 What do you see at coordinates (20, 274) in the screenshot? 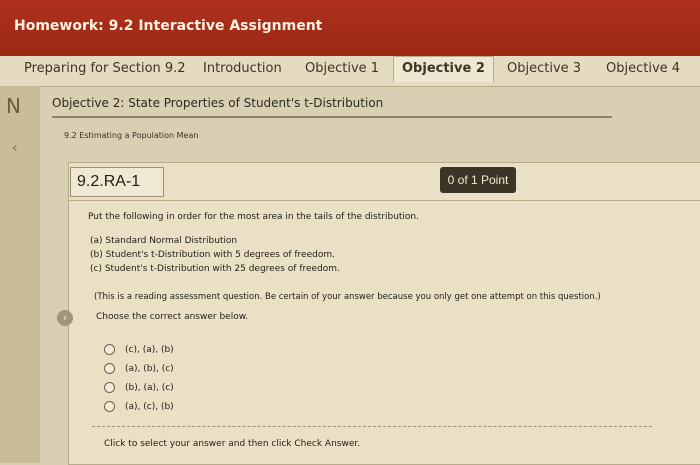
I see `left-panel-edge: N ‹` at bounding box center [20, 274].